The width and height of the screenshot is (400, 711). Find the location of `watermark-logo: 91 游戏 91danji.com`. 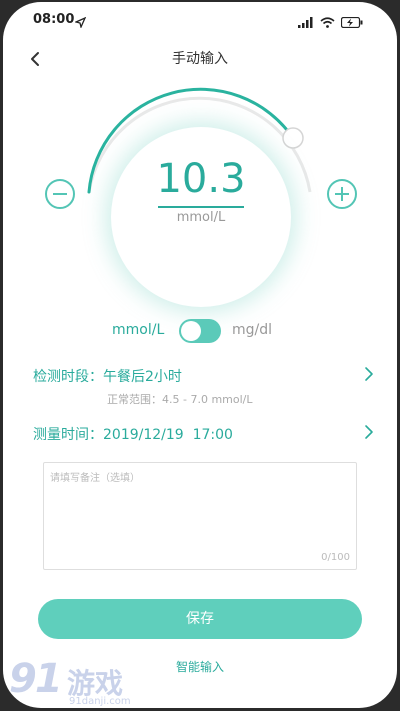

watermark-logo: 91 游戏 91danji.com is located at coordinates (79, 682).